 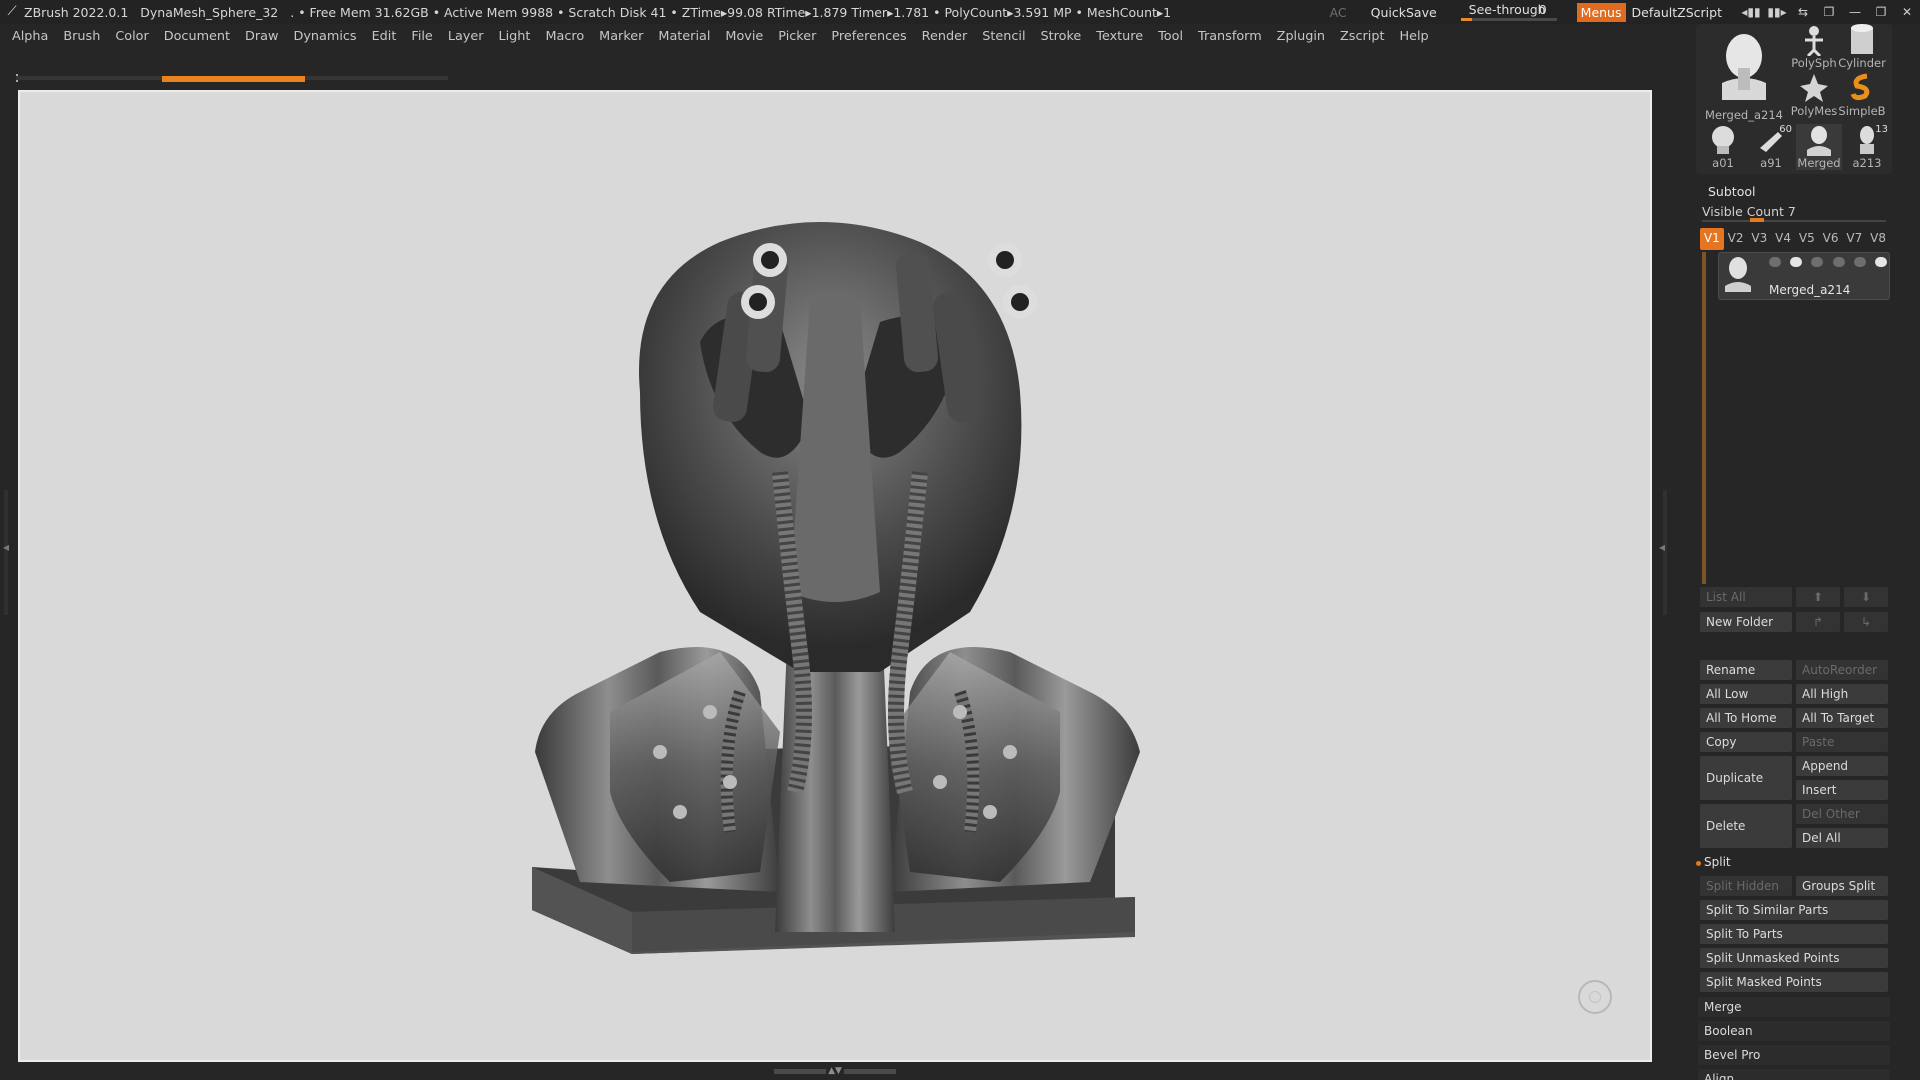 I want to click on swap-panels-icon: ⇆, so click(x=1803, y=12).